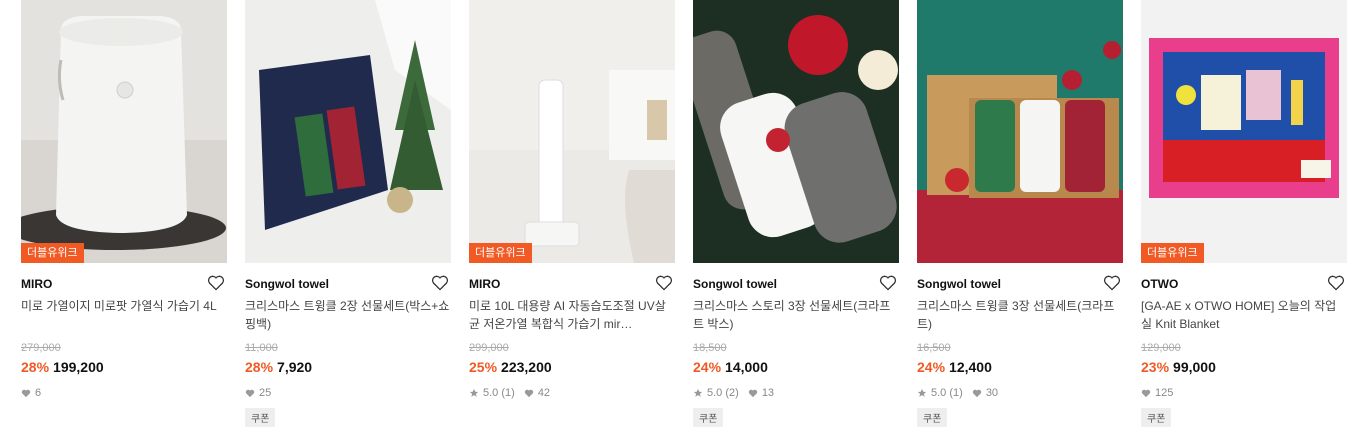 Image resolution: width=1361 pixels, height=433 pixels. What do you see at coordinates (348, 316) in the screenshot?
I see `product-title: 크리스마스 트윙클 2장 선물세트(박스+쇼핑백)` at bounding box center [348, 316].